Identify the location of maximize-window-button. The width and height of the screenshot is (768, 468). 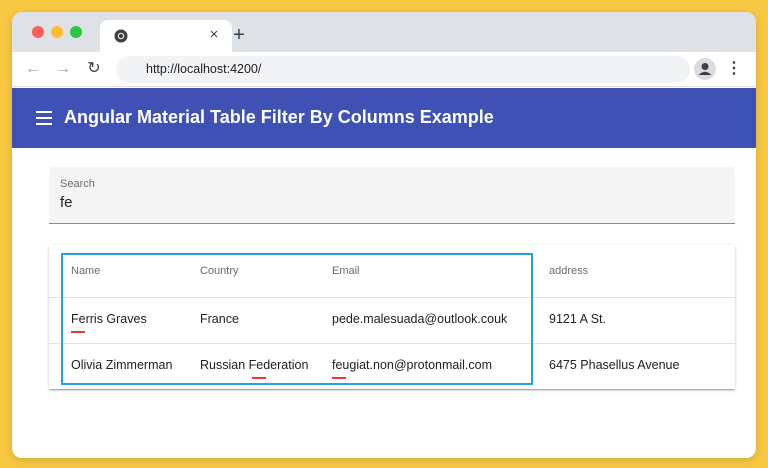
(76, 32).